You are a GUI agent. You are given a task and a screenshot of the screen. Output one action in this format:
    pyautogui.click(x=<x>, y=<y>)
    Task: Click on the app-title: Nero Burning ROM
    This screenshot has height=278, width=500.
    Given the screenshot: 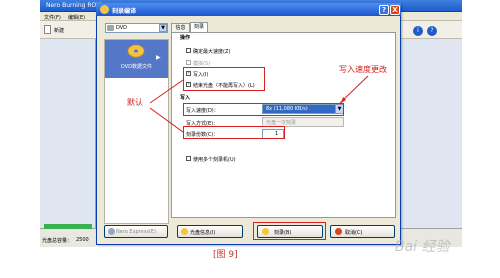 What is the action you would take?
    pyautogui.click(x=74, y=5)
    